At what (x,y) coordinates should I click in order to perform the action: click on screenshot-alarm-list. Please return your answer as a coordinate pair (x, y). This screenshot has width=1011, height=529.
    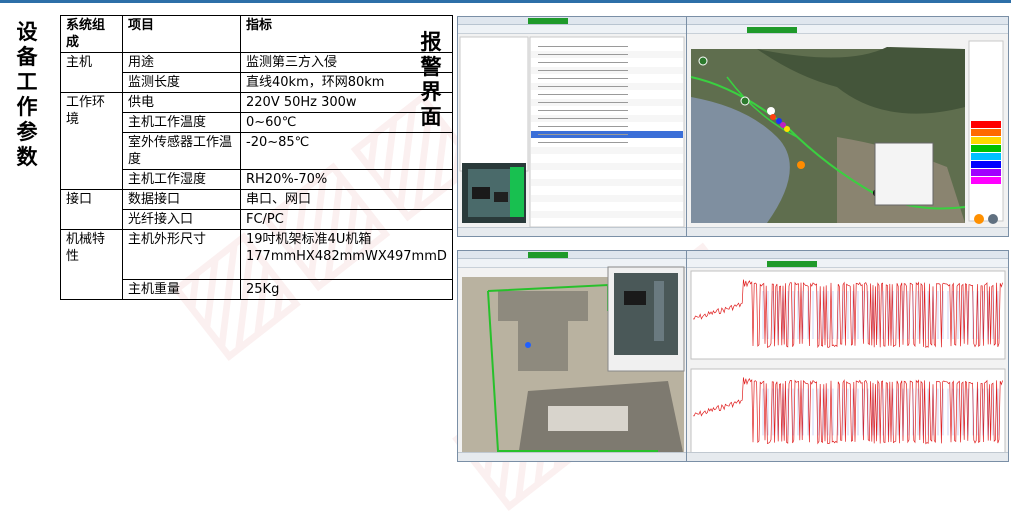
    Looking at the image, I should click on (572, 126).